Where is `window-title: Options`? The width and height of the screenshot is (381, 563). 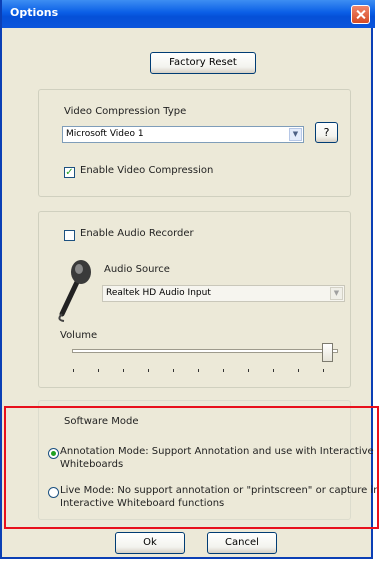
window-title: Options is located at coordinates (34, 12).